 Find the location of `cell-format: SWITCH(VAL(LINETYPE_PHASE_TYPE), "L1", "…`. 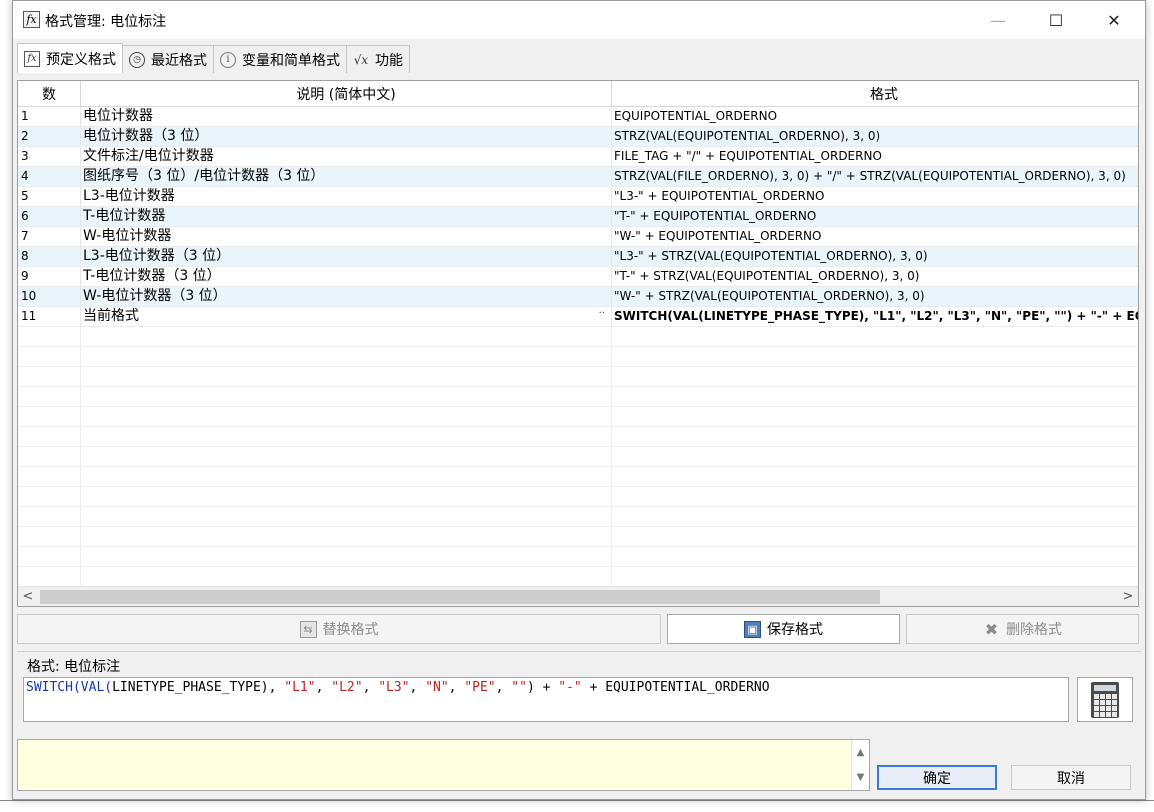

cell-format: SWITCH(VAL(LINETYPE_PHASE_TYPE), "L1", "… is located at coordinates (875, 316).